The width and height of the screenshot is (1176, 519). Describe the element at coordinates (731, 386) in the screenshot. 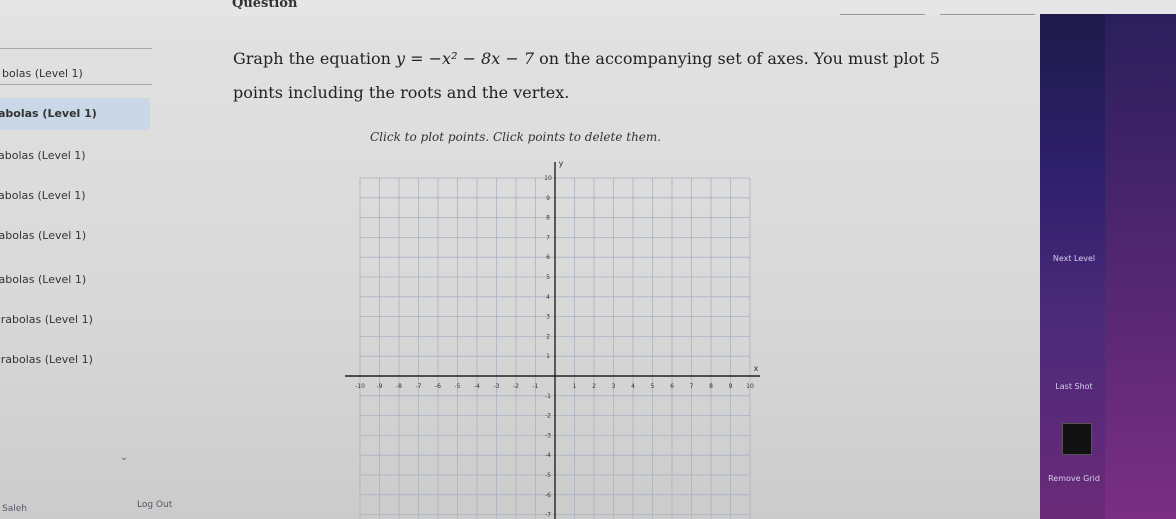

I see `x-tick-label: 9` at that location.